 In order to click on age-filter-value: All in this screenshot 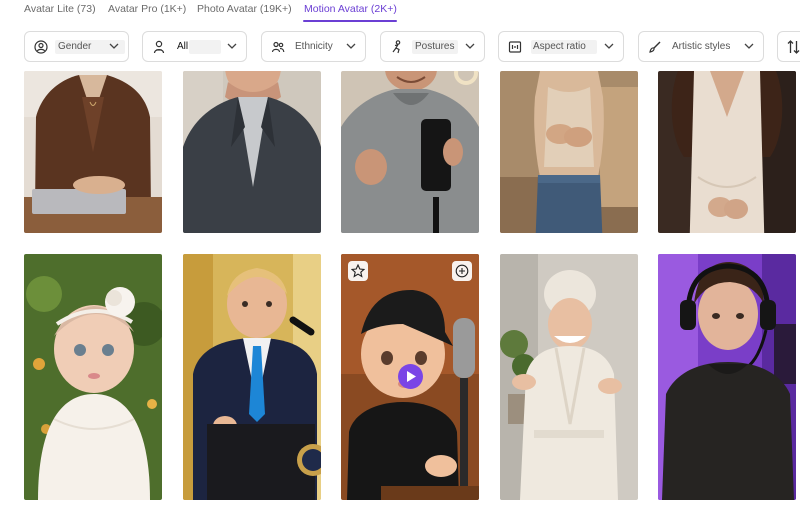, I will do `click(183, 46)`.